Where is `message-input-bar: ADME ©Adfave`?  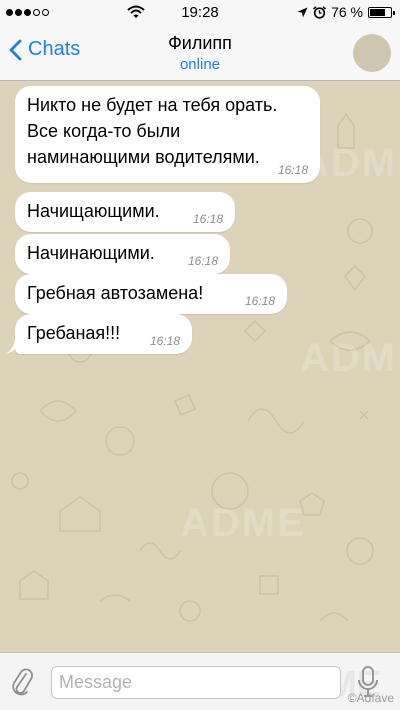 message-input-bar: ADME ©Adfave is located at coordinates (200, 681).